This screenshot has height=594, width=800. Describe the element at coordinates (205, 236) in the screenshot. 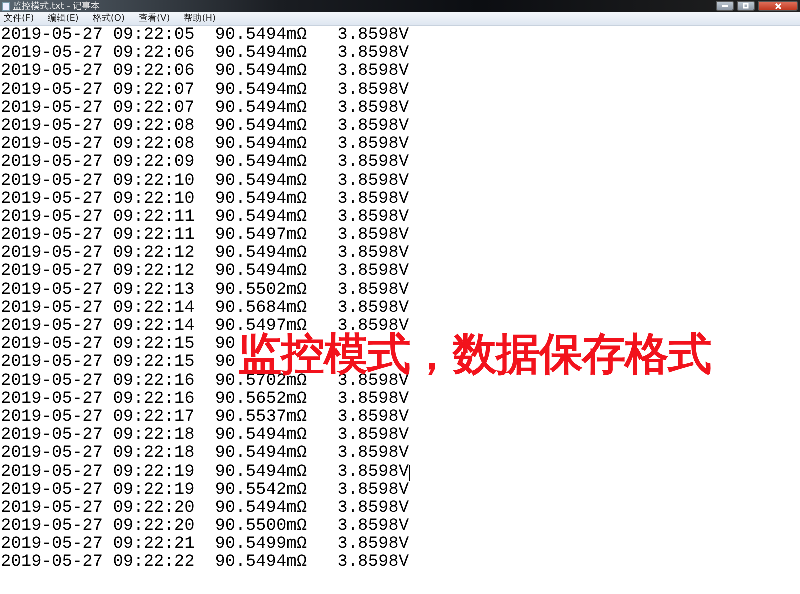

I see `text-line: 2019-05-27 09:22:11 90.5497mΩ 3.8598V` at that location.